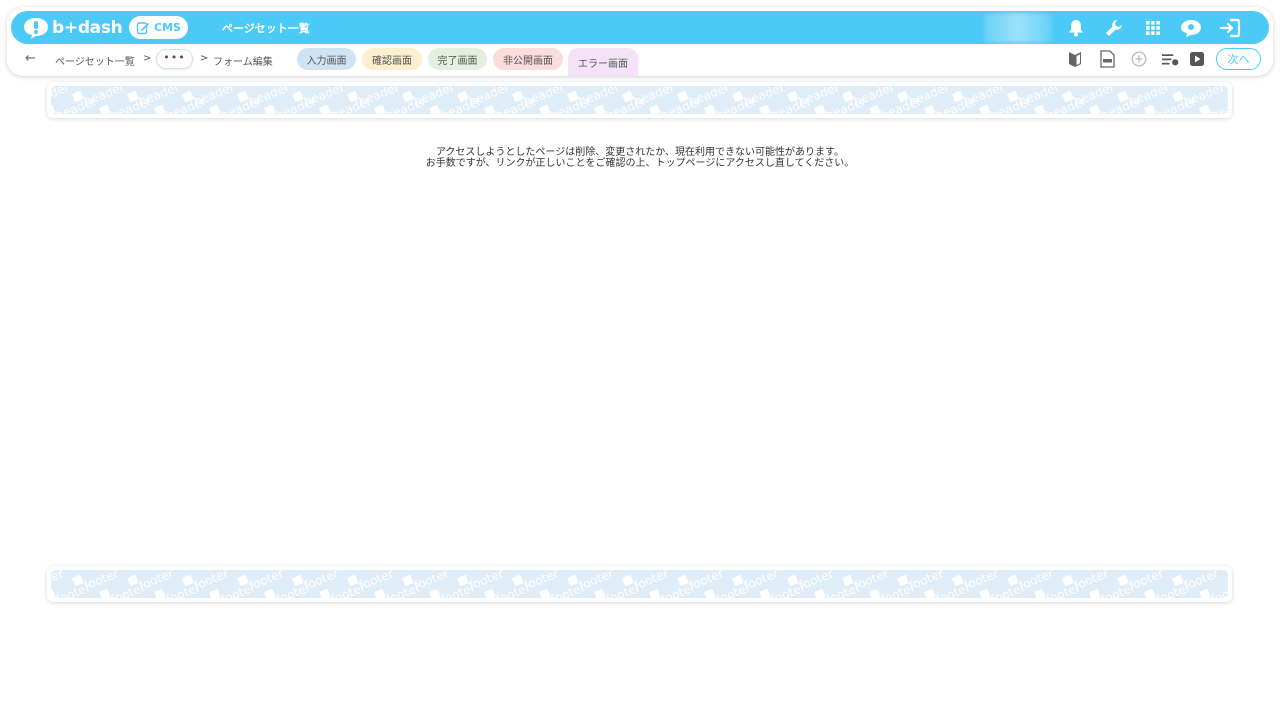 This screenshot has width=1280, height=720. What do you see at coordinates (640, 27) in the screenshot?
I see `top-nav-bar: b+dash CMS ページセット一覧` at bounding box center [640, 27].